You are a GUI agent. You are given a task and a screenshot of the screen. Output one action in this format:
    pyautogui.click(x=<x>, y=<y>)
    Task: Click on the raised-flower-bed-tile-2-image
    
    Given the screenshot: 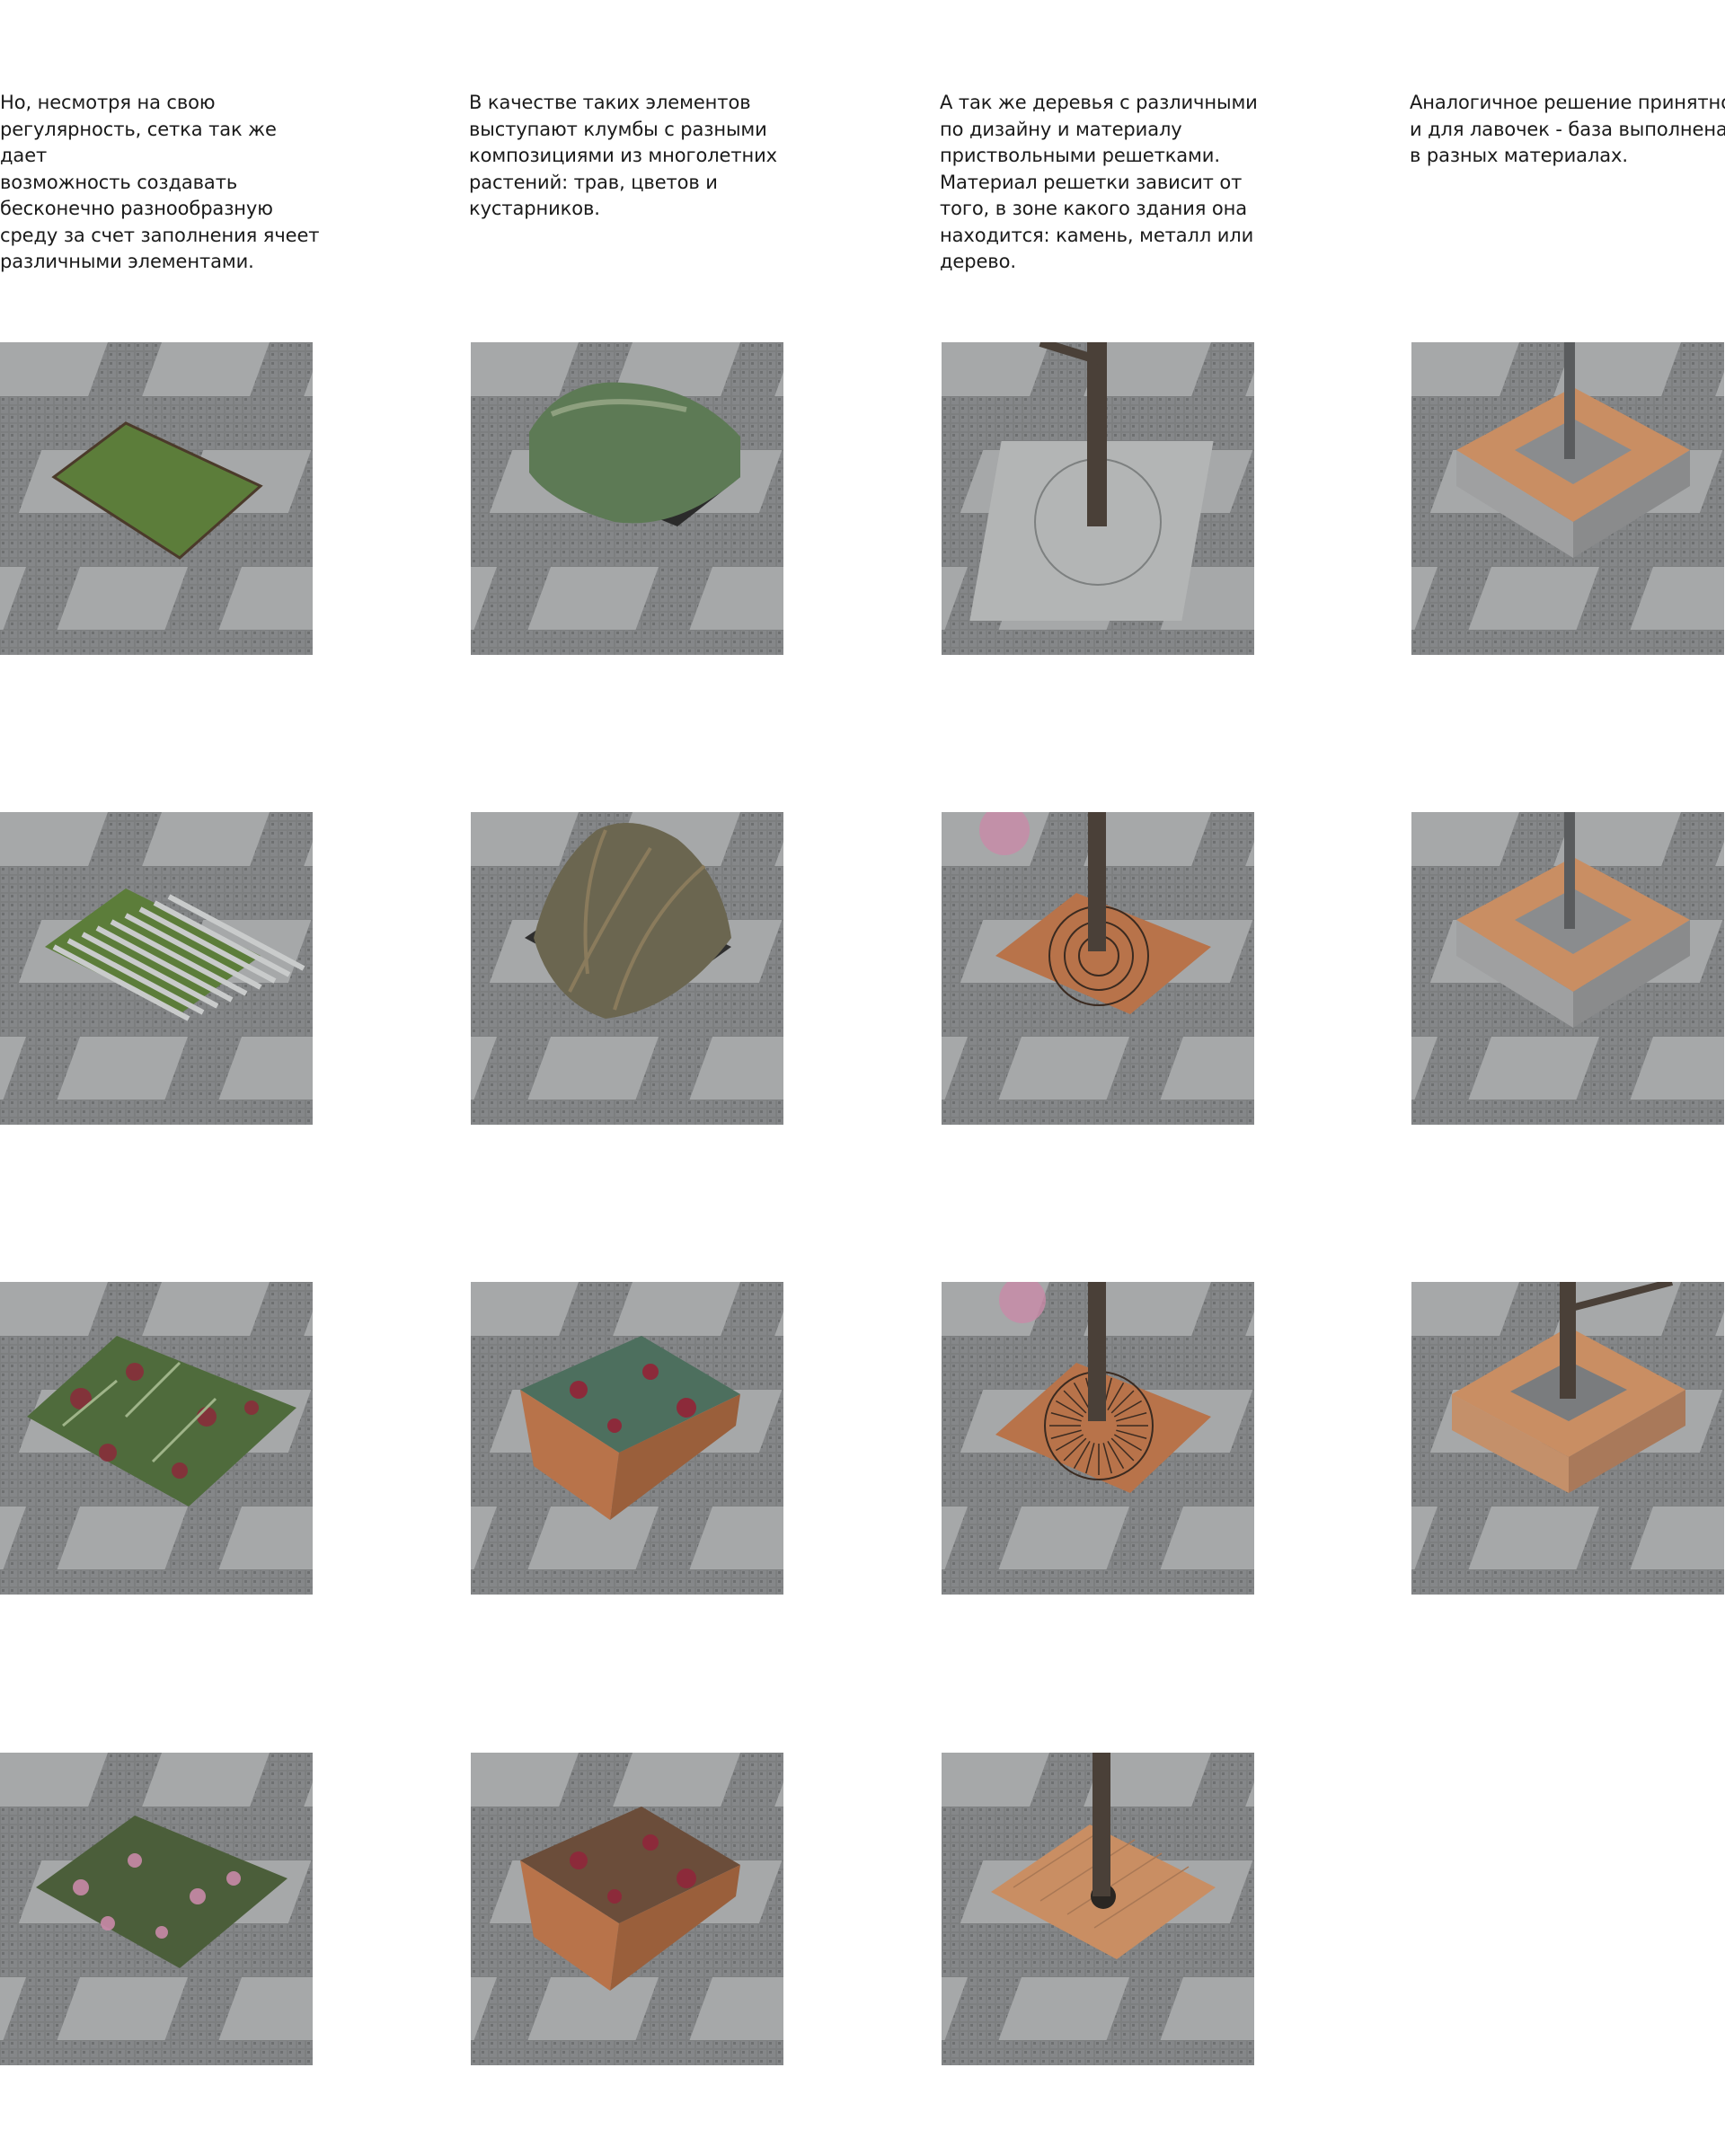 What is the action you would take?
    pyautogui.click(x=627, y=1909)
    